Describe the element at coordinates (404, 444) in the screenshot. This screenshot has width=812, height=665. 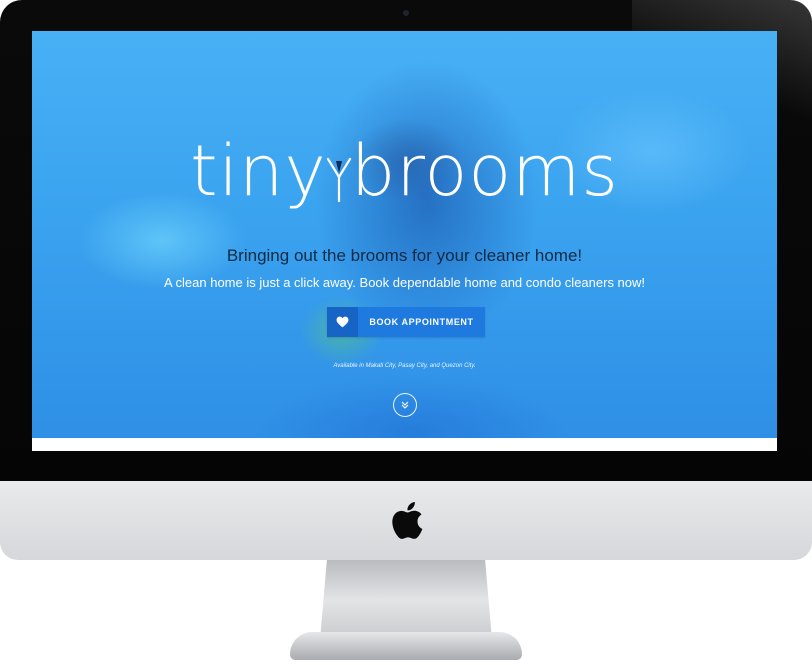
I see `page-content-strip` at that location.